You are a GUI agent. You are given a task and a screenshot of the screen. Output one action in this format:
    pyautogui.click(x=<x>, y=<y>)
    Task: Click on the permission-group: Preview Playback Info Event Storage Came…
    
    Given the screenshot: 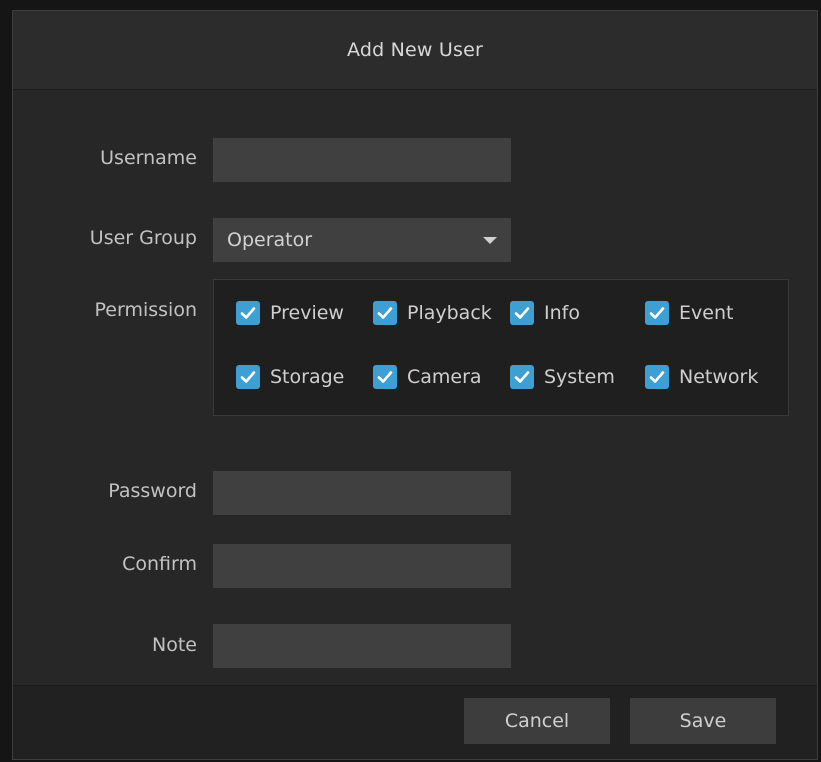 What is the action you would take?
    pyautogui.click(x=501, y=347)
    